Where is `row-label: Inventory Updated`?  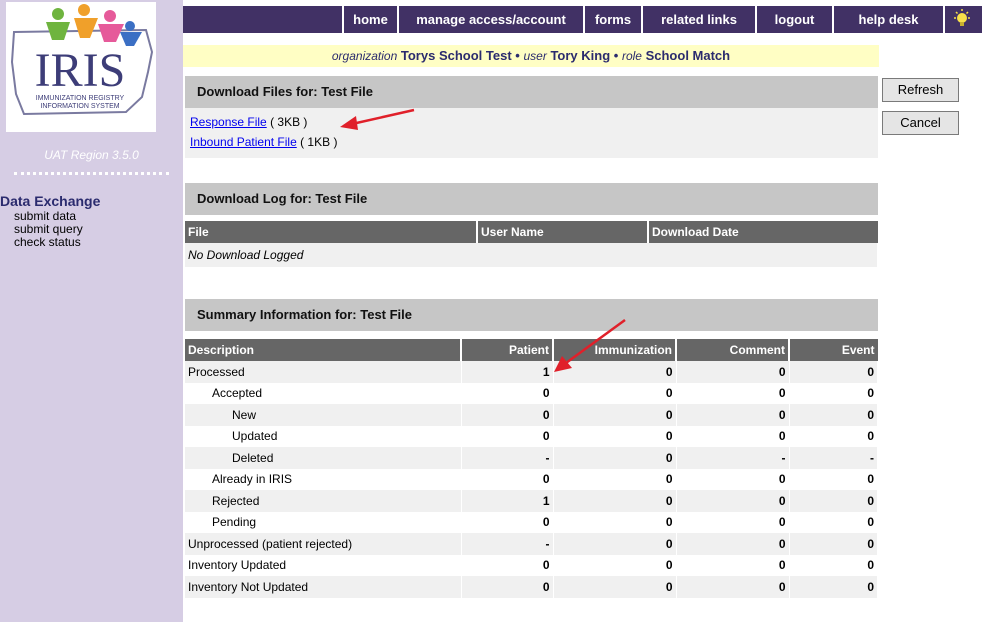
row-label: Inventory Updated is located at coordinates (323, 565).